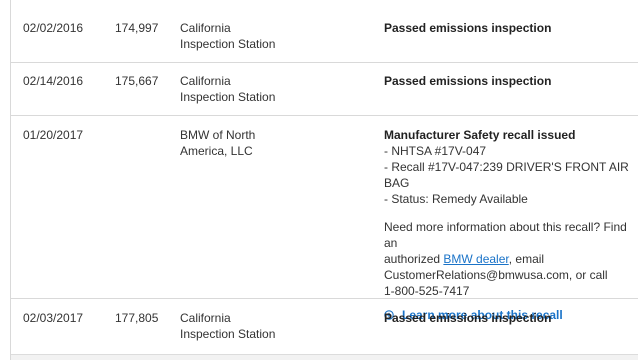 Image resolution: width=638 pixels, height=360 pixels. What do you see at coordinates (218, 135) in the screenshot?
I see `record-source-line: BMW of North` at bounding box center [218, 135].